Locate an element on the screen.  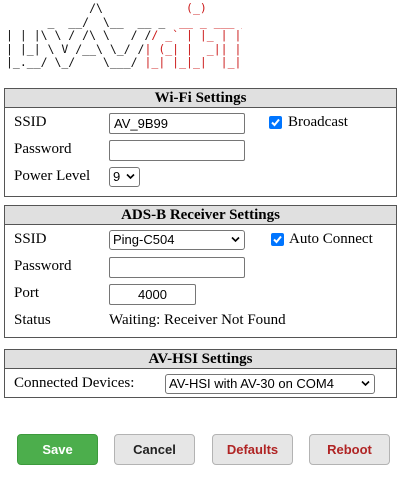
connected-devices-label: Connected Devices: is located at coordinates (74, 383).